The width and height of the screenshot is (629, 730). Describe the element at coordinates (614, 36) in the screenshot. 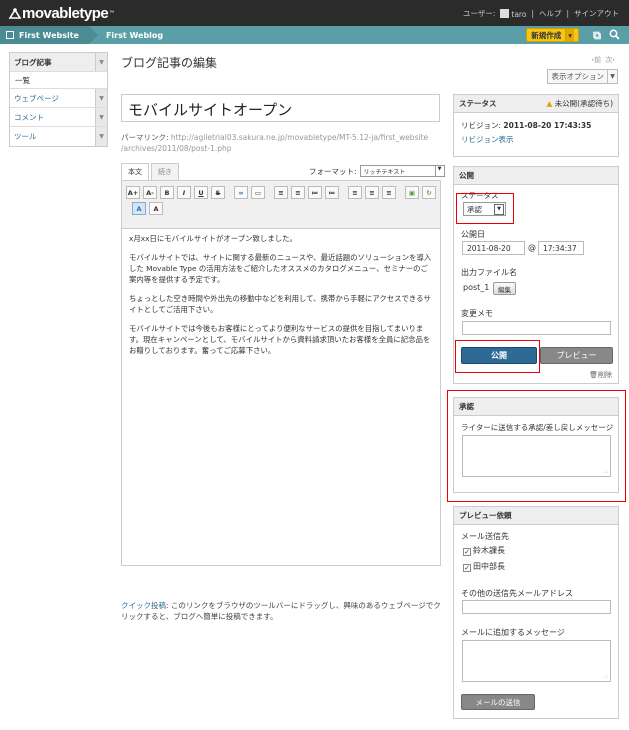

I see `search-icon` at that location.